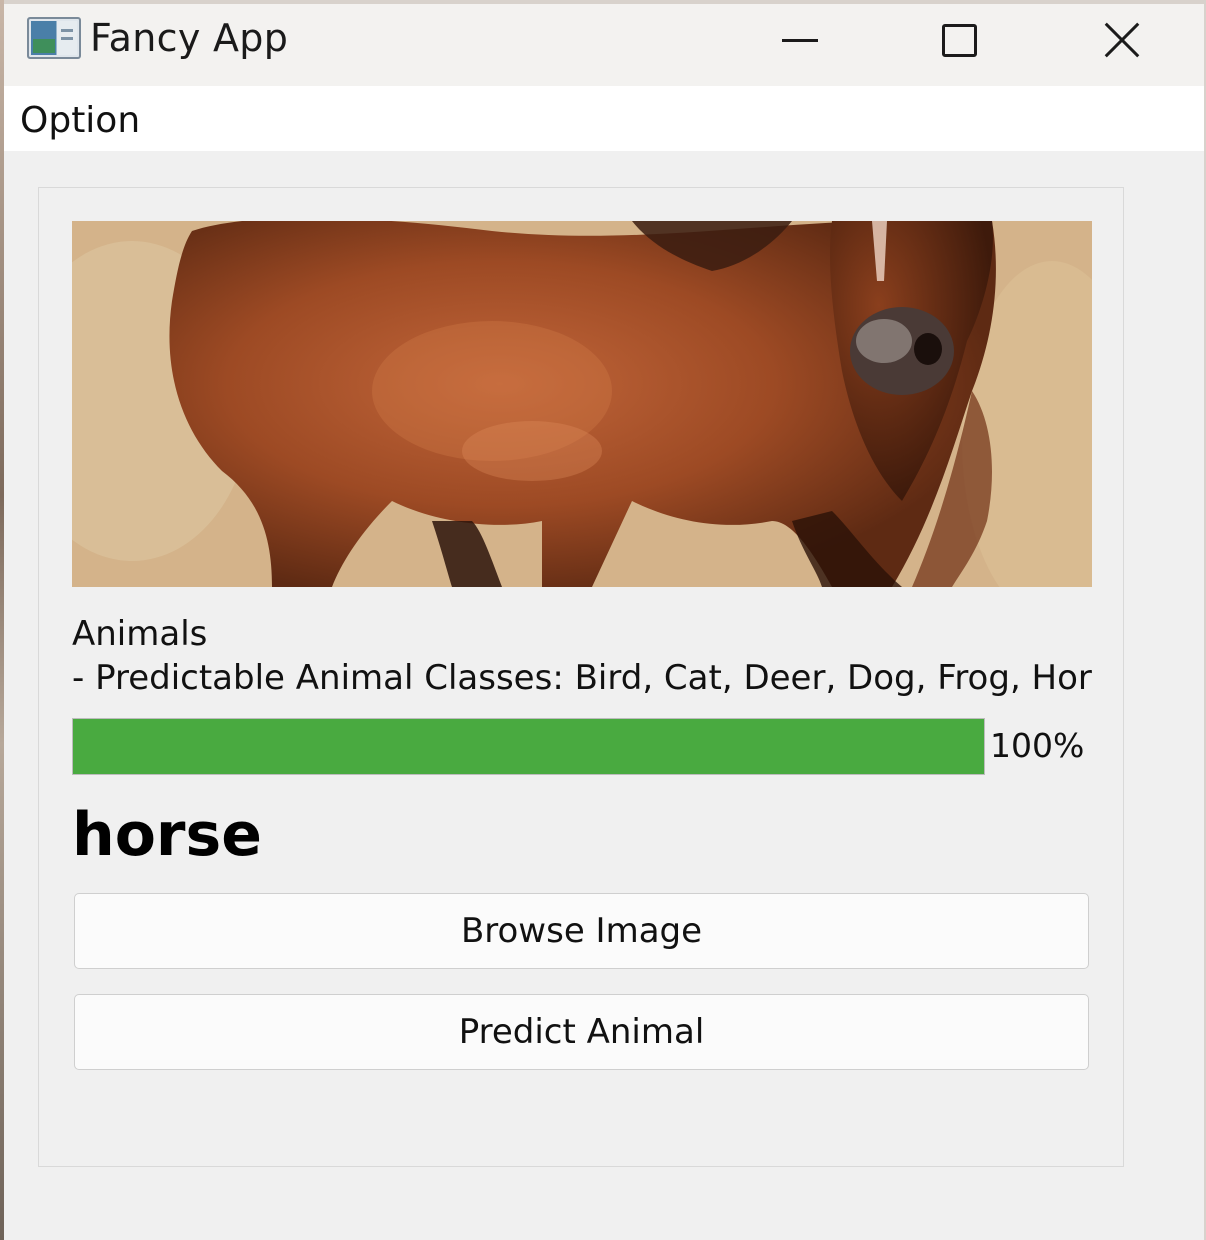 The width and height of the screenshot is (1206, 1240). What do you see at coordinates (189, 38) in the screenshot?
I see `window-title: Fancy App` at bounding box center [189, 38].